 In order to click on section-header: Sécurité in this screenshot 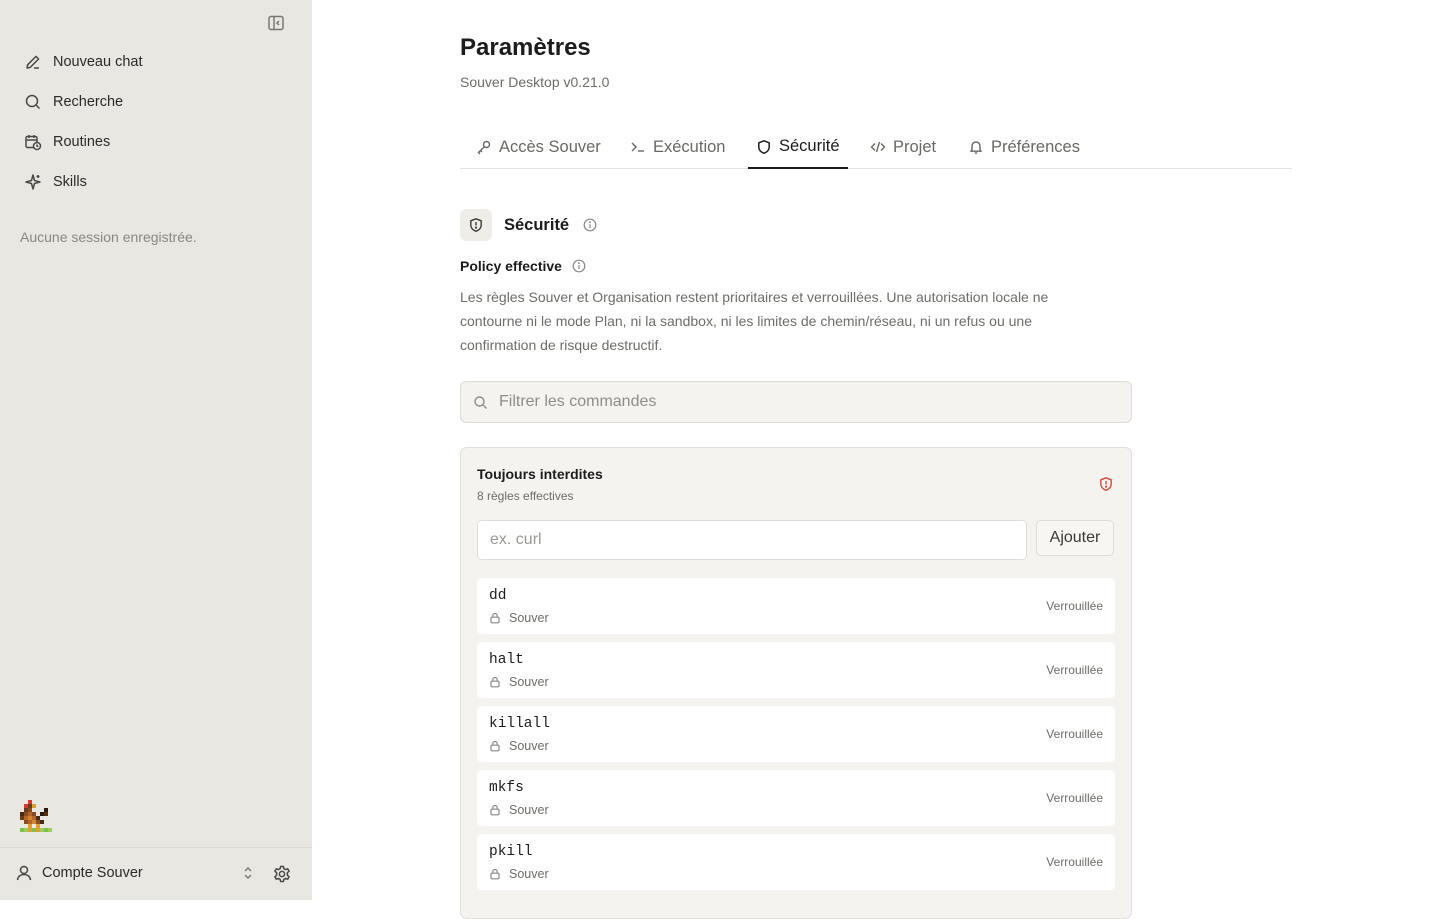, I will do `click(528, 225)`.